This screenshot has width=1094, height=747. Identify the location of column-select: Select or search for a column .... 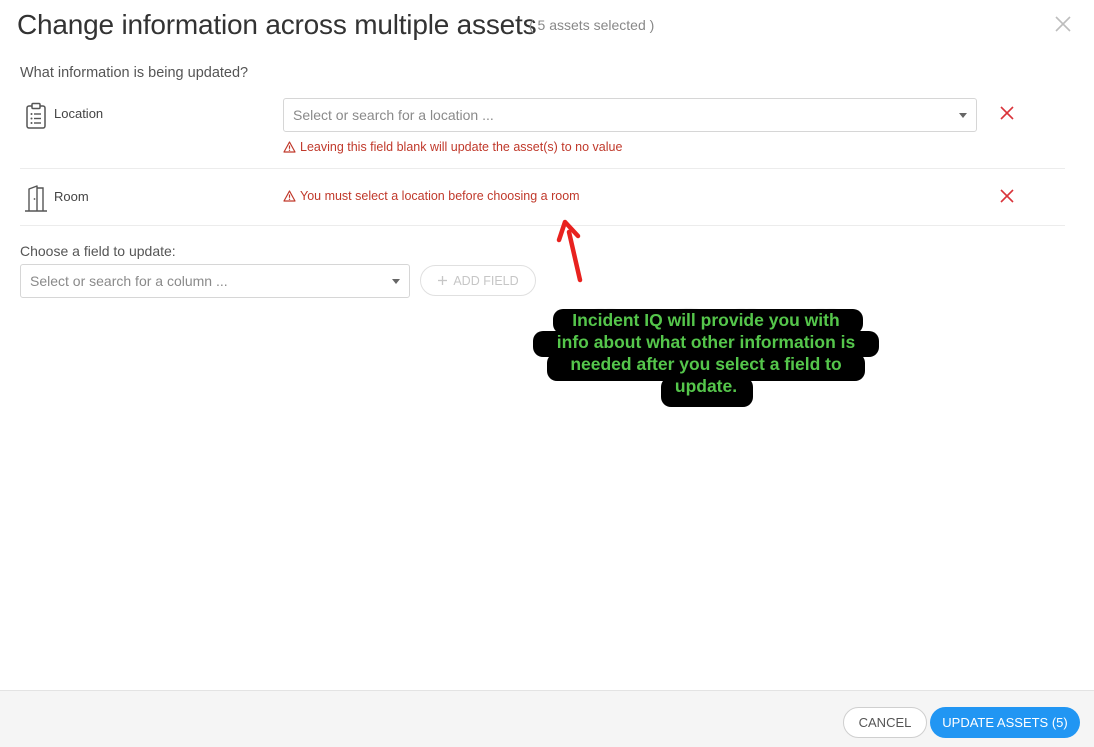
(215, 281).